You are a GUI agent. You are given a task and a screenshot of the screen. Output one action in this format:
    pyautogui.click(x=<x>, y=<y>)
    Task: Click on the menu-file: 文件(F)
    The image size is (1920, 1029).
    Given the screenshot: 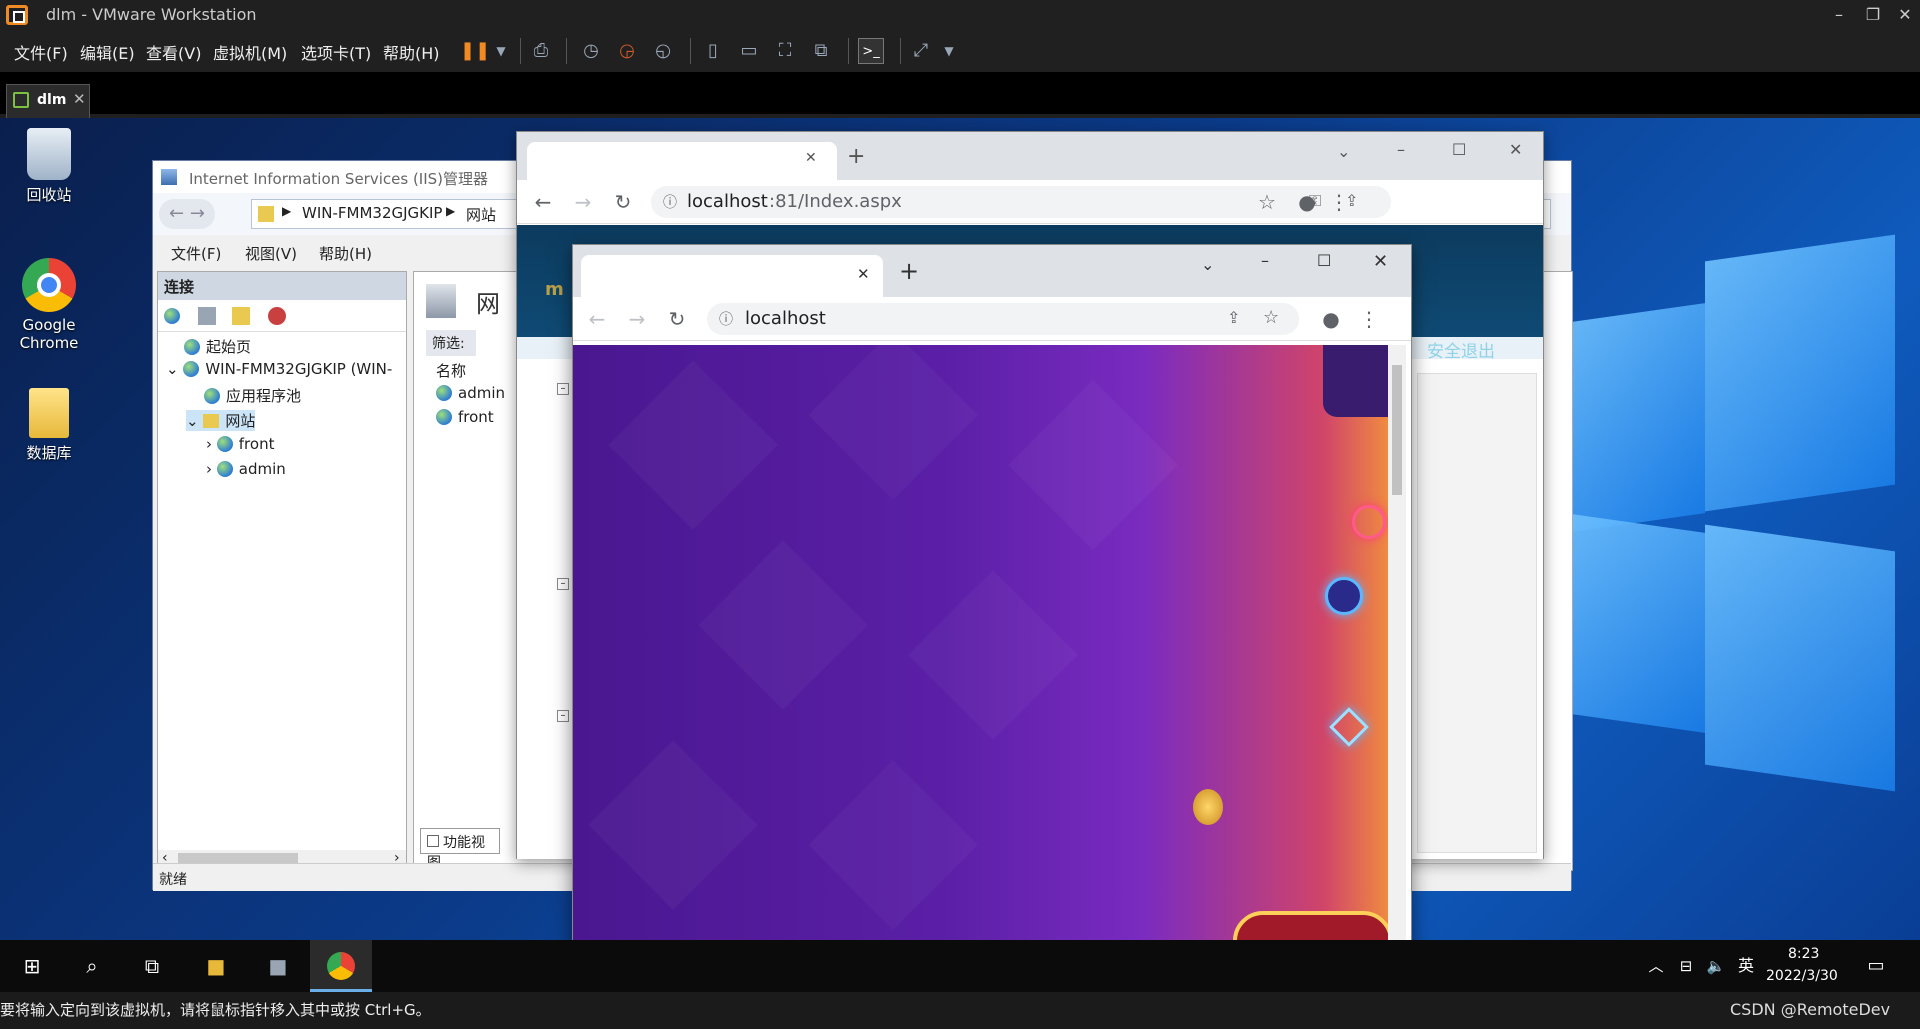 What is the action you would take?
    pyautogui.click(x=41, y=52)
    